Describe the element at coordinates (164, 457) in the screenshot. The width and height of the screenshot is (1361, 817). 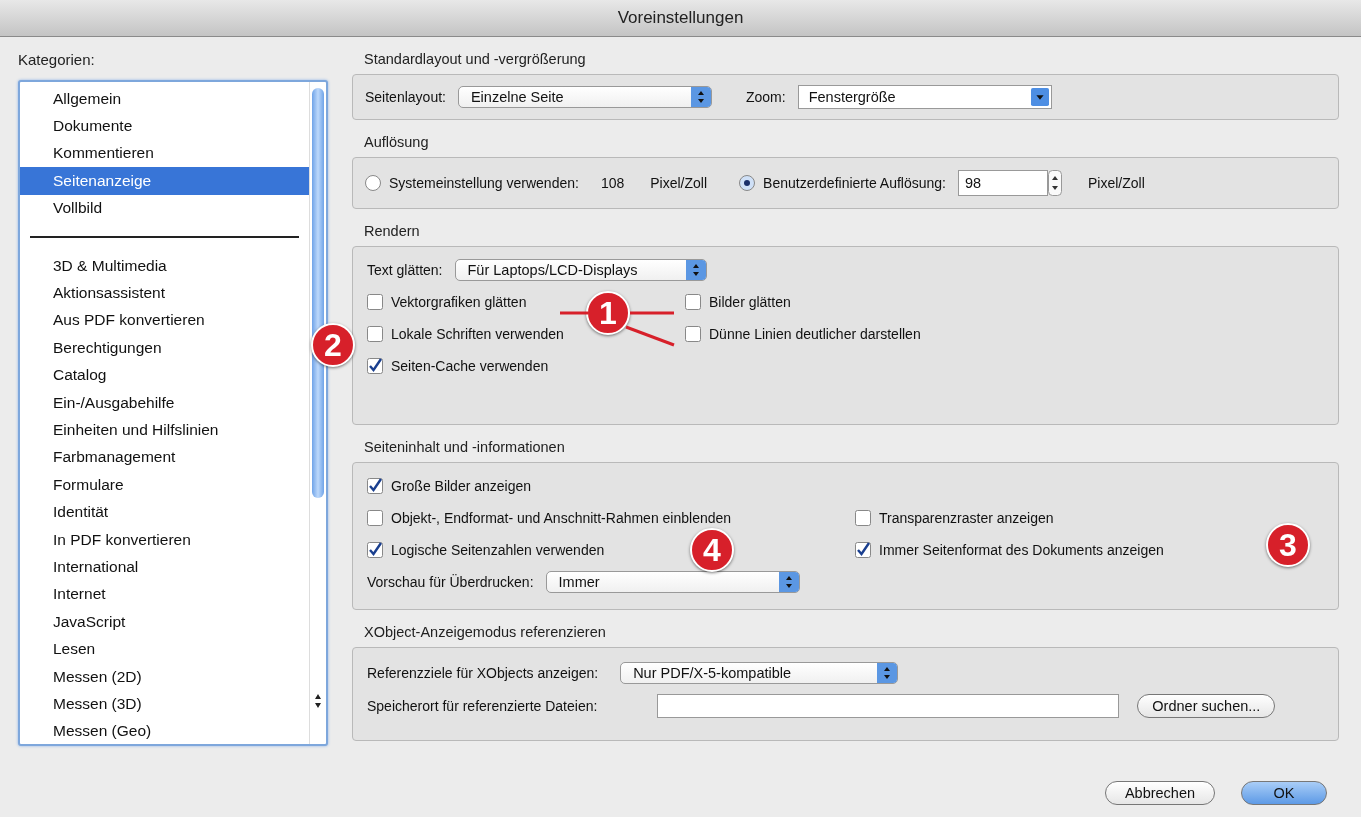
I see `category-item: Farbmanagement` at that location.